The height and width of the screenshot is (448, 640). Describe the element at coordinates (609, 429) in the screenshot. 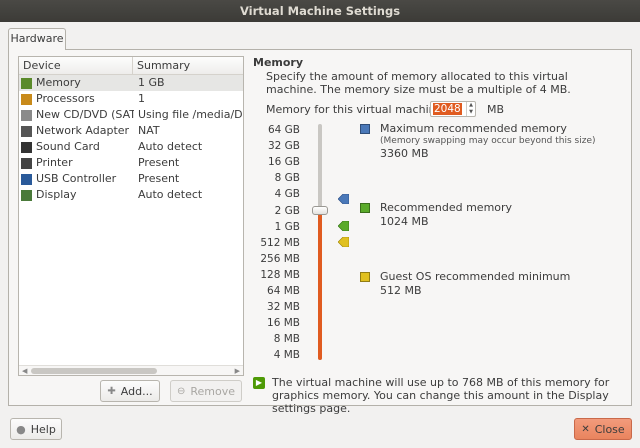

I see `close-label: Close` at that location.